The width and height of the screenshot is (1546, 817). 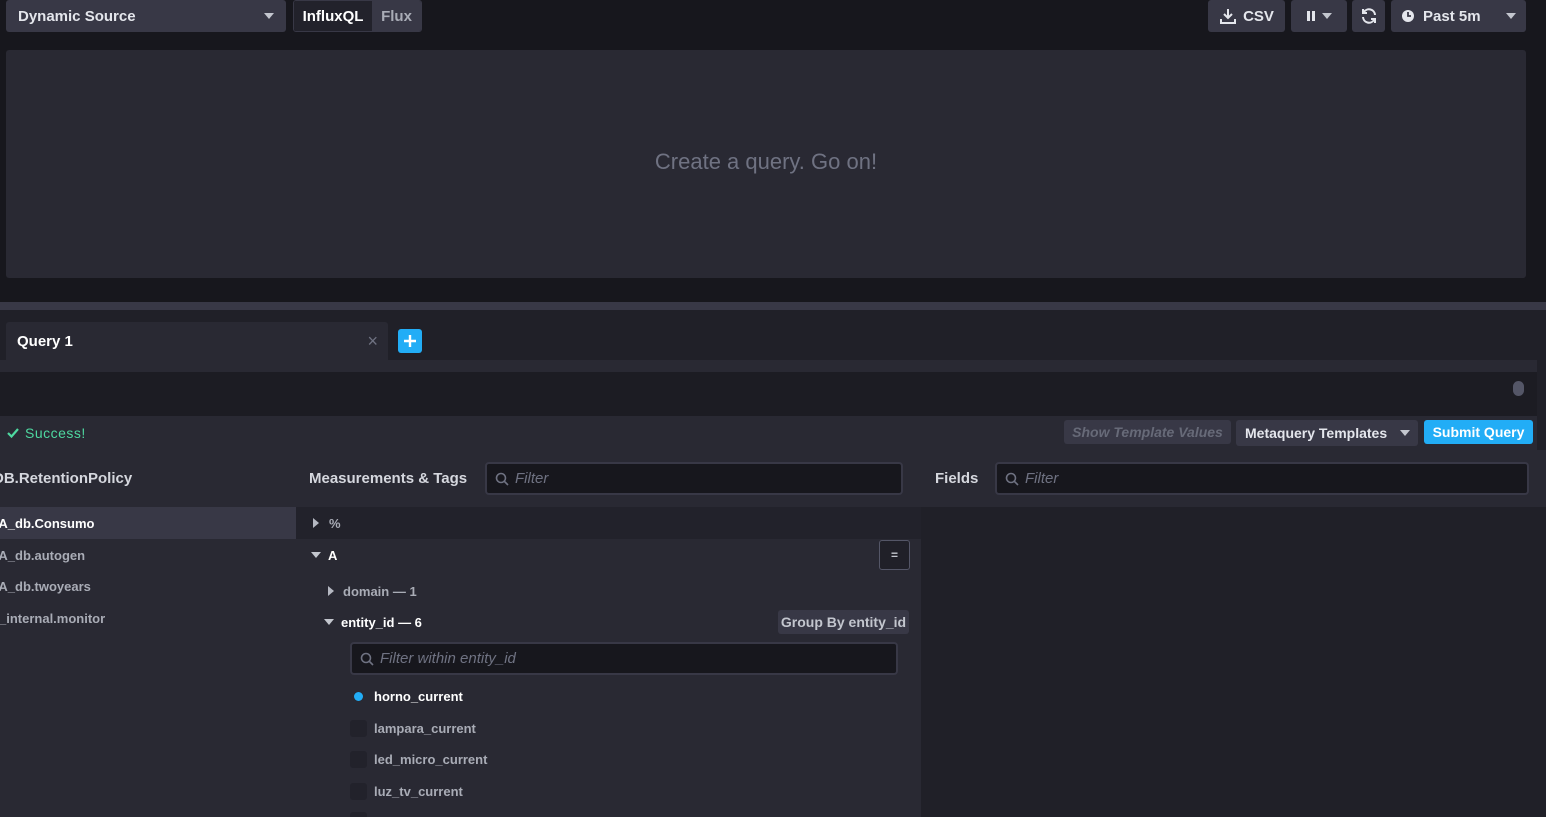 I want to click on tag-value-label: luz_tv_current, so click(x=418, y=791).